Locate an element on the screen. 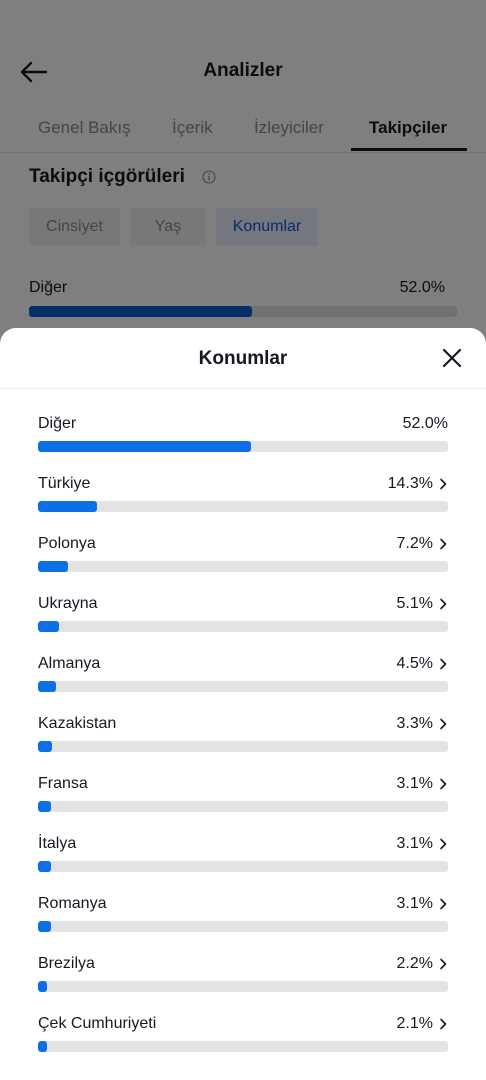  sheet-header: Konumlar is located at coordinates (243, 358).